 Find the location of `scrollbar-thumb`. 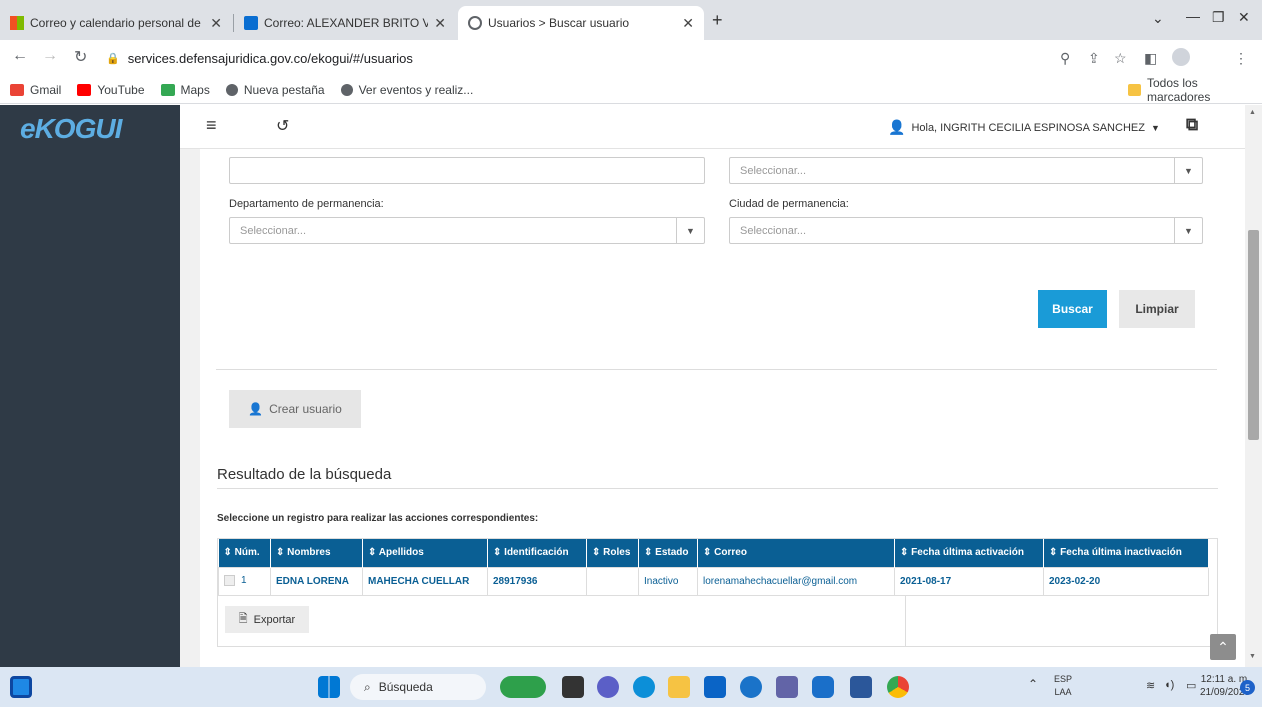

scrollbar-thumb is located at coordinates (1253, 335).